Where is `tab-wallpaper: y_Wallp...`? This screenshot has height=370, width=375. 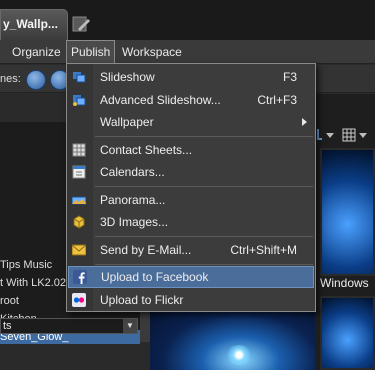
tab-wallpaper: y_Wallp... is located at coordinates (34, 24).